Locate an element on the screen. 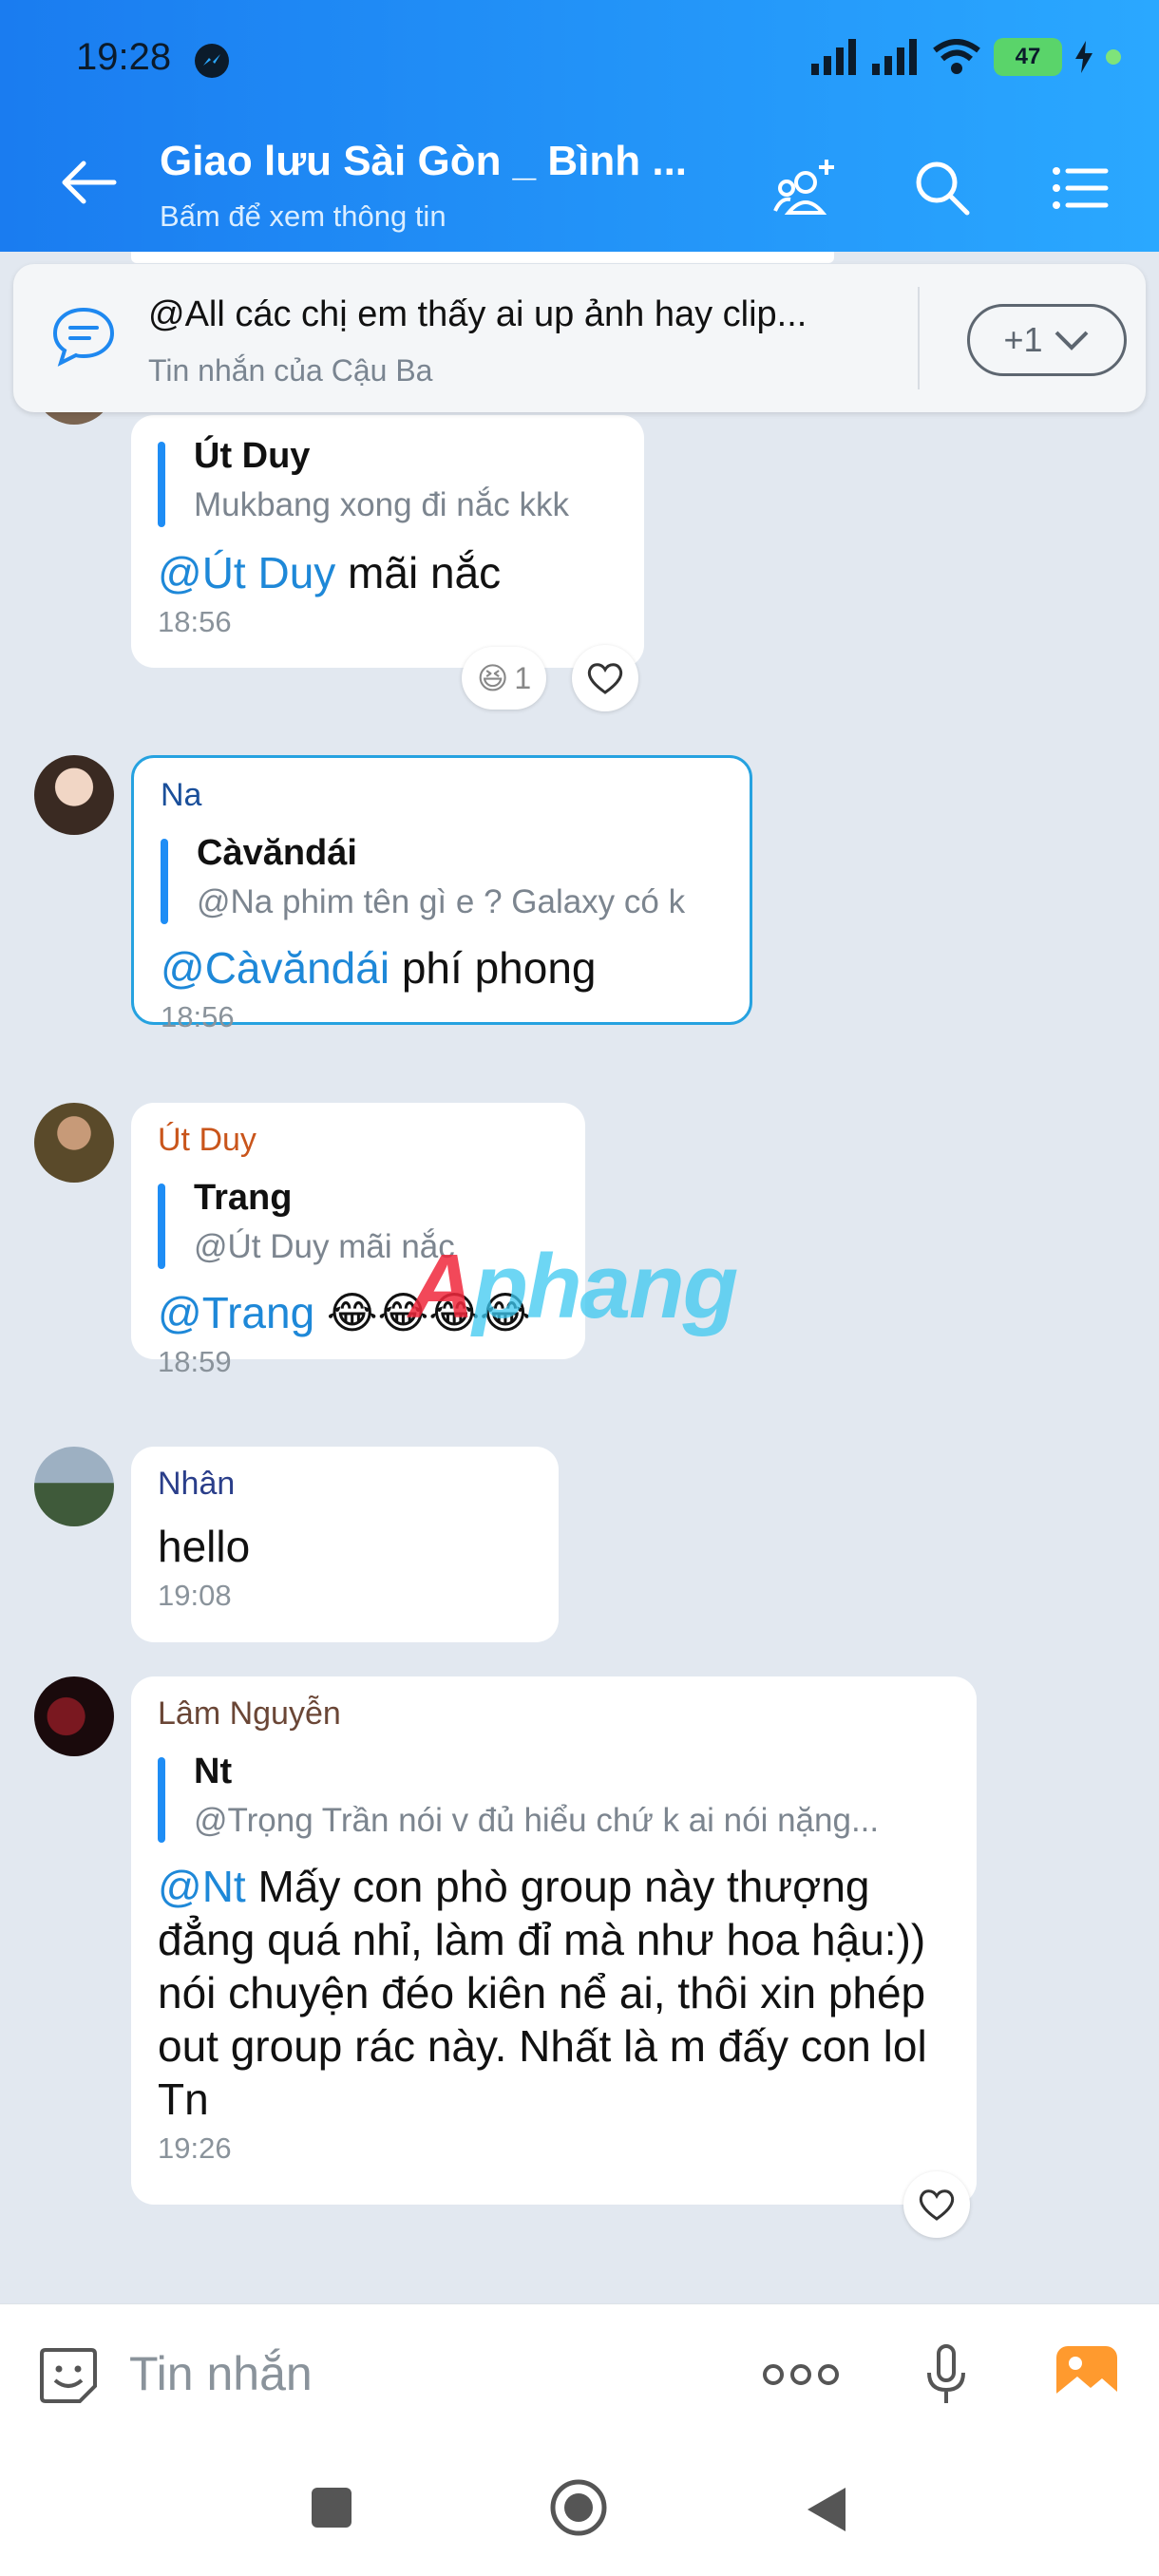  divider is located at coordinates (919, 338).